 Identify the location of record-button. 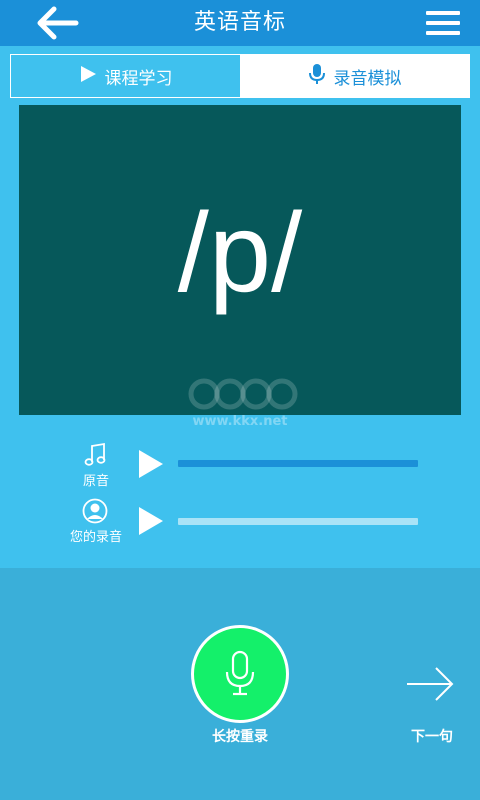
(240, 674).